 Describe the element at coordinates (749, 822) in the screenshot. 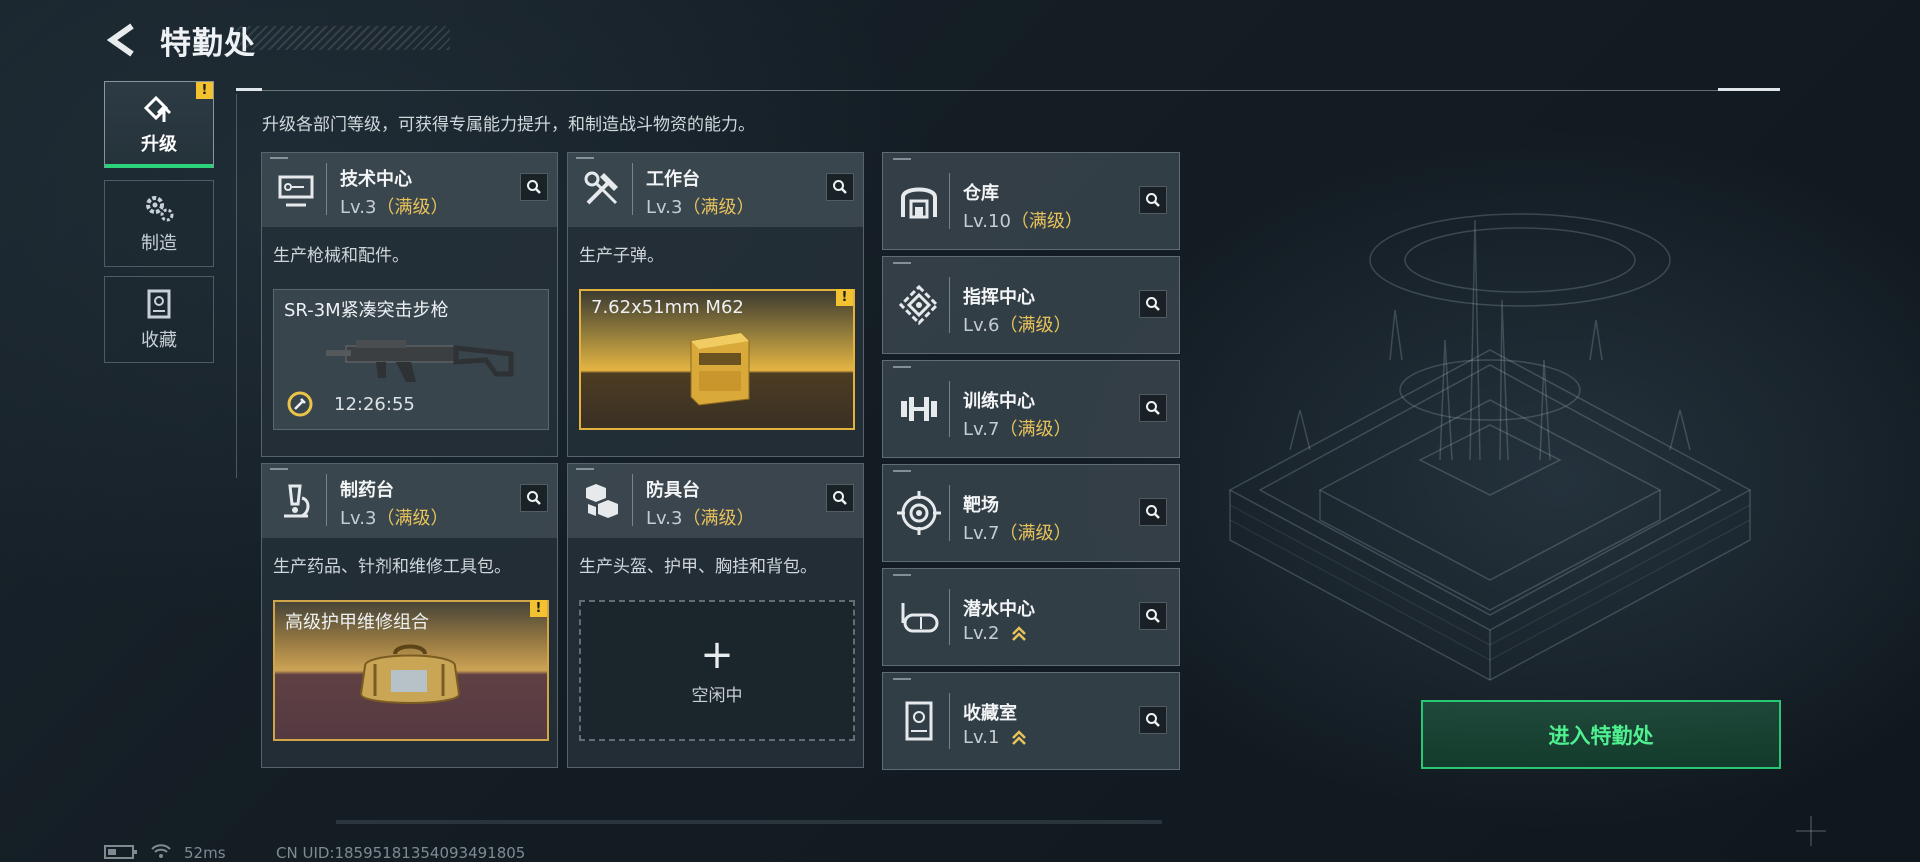

I see `footer-progress-track` at that location.